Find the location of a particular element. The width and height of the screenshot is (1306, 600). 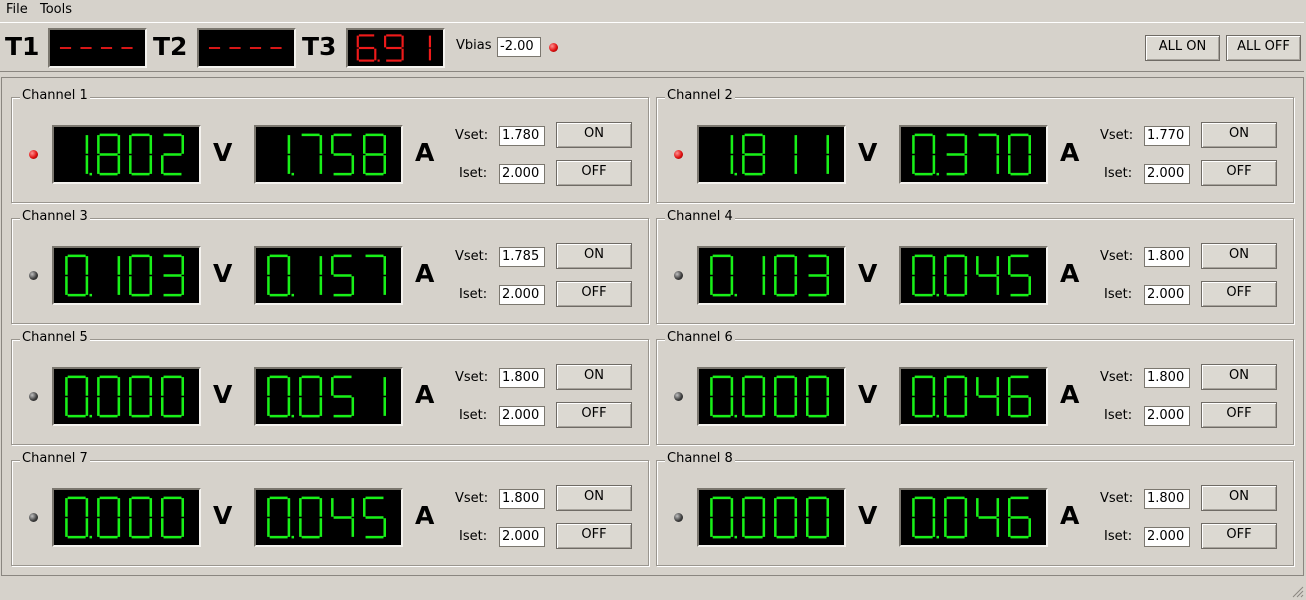

voltage-display is located at coordinates (126, 396).